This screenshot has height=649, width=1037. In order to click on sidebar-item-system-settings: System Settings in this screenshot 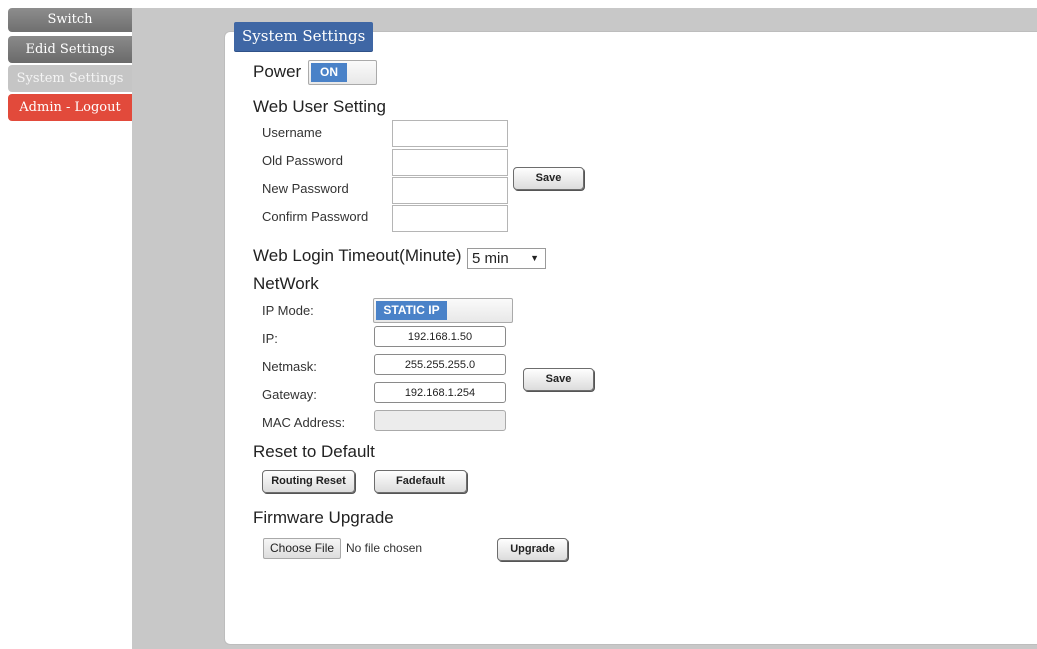, I will do `click(70, 78)`.